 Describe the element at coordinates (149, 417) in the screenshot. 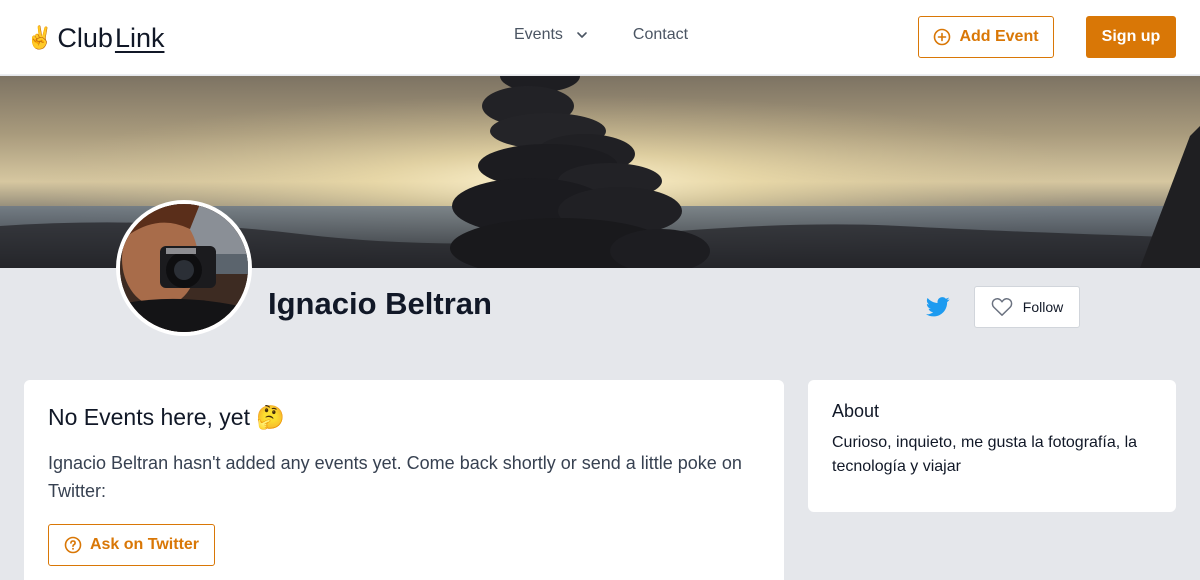

I see `events-card-title: No Events here, yet` at that location.